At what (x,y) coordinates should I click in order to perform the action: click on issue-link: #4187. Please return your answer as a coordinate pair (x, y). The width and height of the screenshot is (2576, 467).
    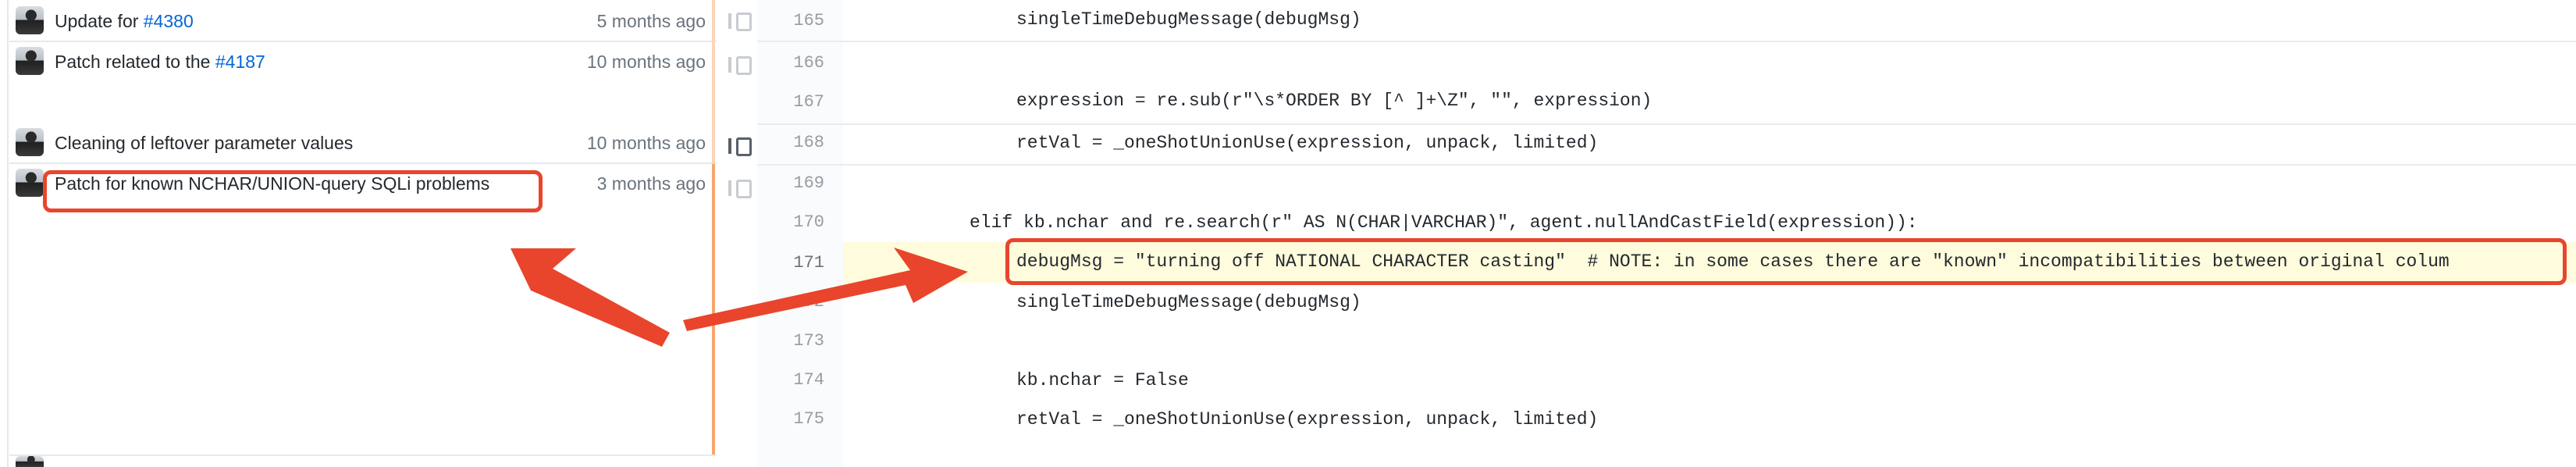
    Looking at the image, I should click on (240, 62).